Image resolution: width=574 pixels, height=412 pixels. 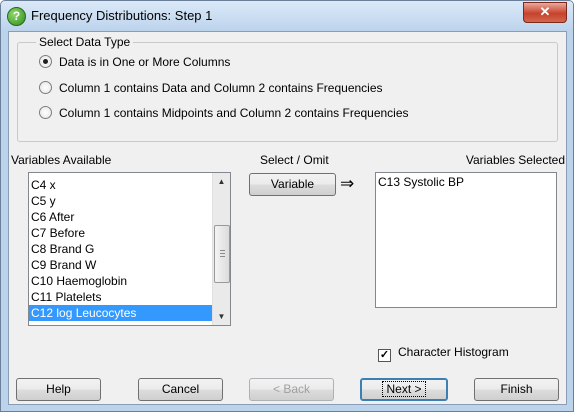 I want to click on character-histogram-checkbox: ✓ Character Histogram, so click(x=443, y=353).